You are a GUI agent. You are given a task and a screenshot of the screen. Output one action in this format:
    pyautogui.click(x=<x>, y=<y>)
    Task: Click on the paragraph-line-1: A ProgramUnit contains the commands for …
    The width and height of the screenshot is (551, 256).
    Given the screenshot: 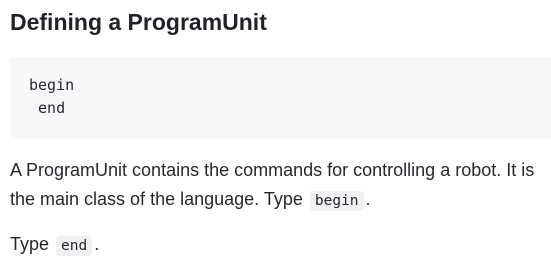 What is the action you would take?
    pyautogui.click(x=272, y=170)
    